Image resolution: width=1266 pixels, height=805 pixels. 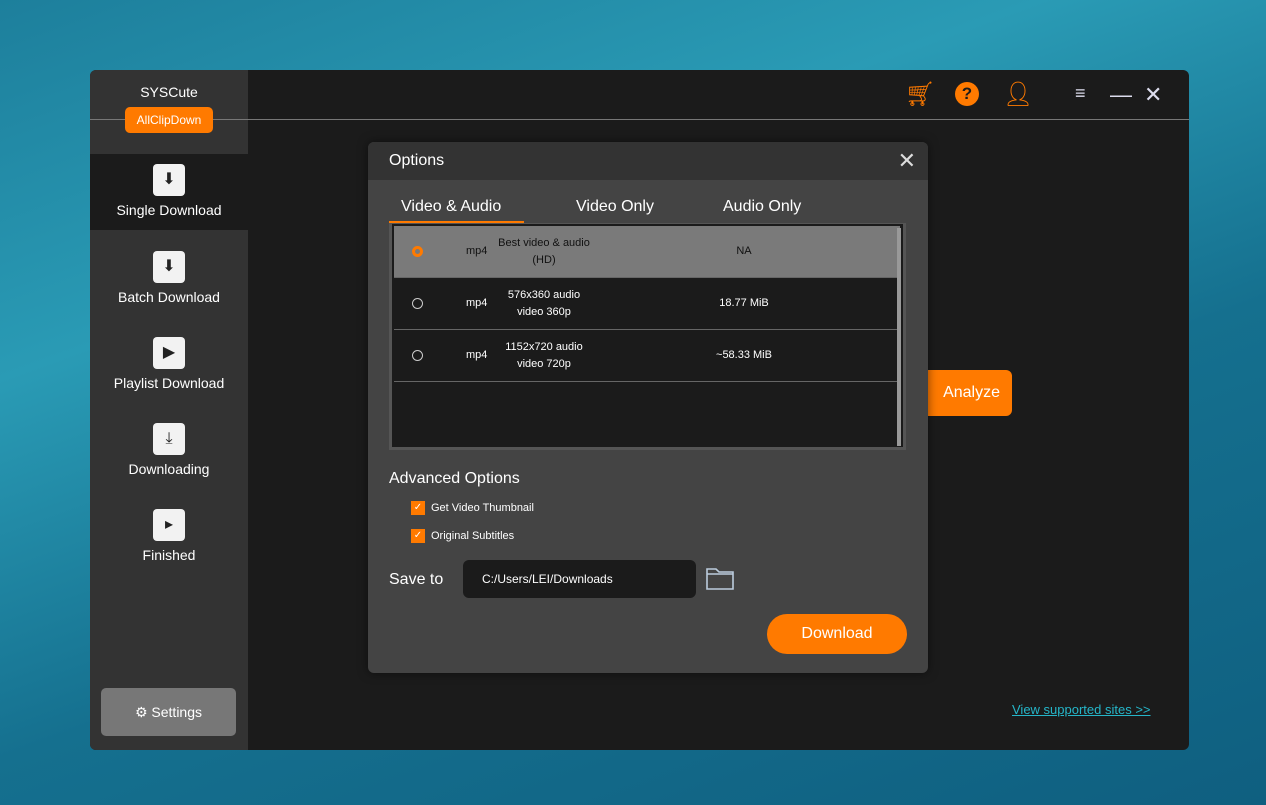 I want to click on tab-video-only: Video Only, so click(x=615, y=207).